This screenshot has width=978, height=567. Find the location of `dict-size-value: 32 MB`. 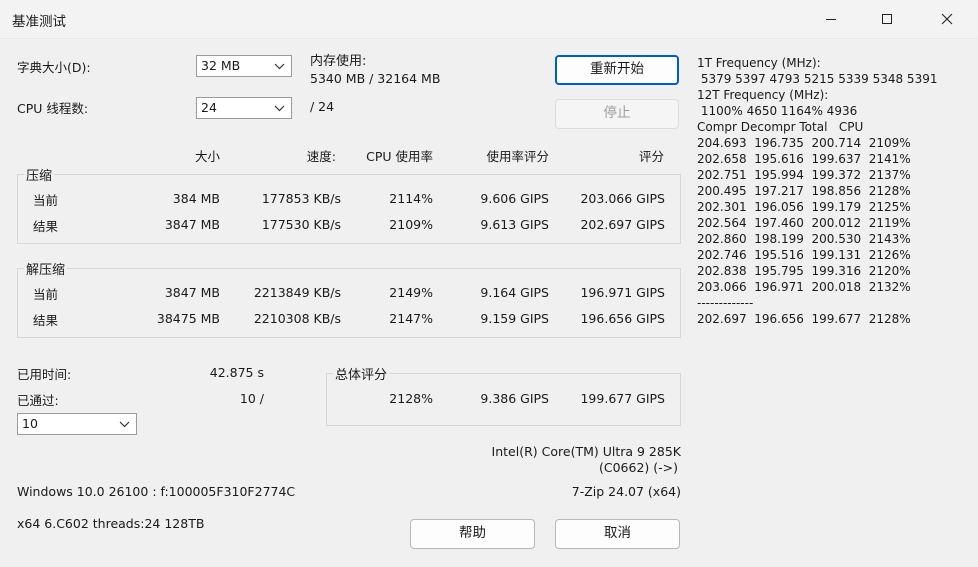

dict-size-value: 32 MB is located at coordinates (221, 65).